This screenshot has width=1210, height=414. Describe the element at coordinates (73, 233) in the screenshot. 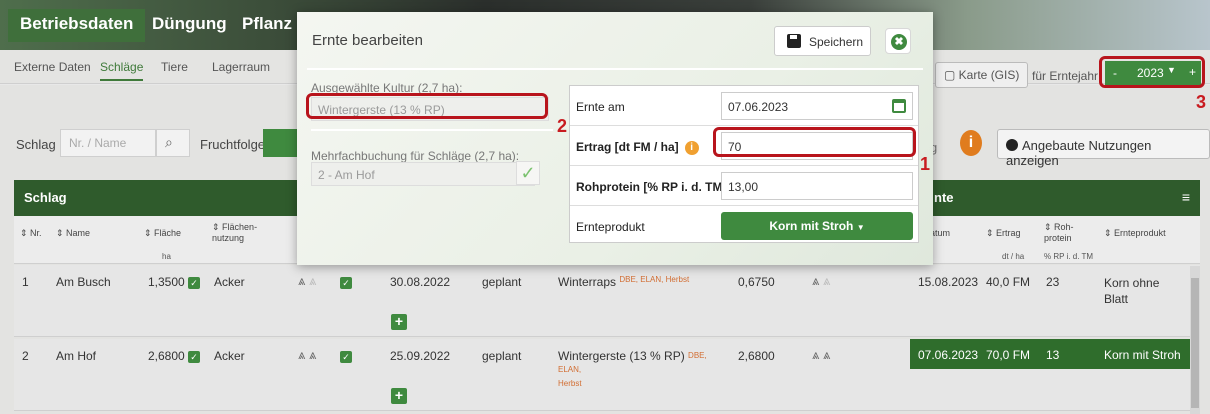

I see `col-name: ⇕ Name` at that location.